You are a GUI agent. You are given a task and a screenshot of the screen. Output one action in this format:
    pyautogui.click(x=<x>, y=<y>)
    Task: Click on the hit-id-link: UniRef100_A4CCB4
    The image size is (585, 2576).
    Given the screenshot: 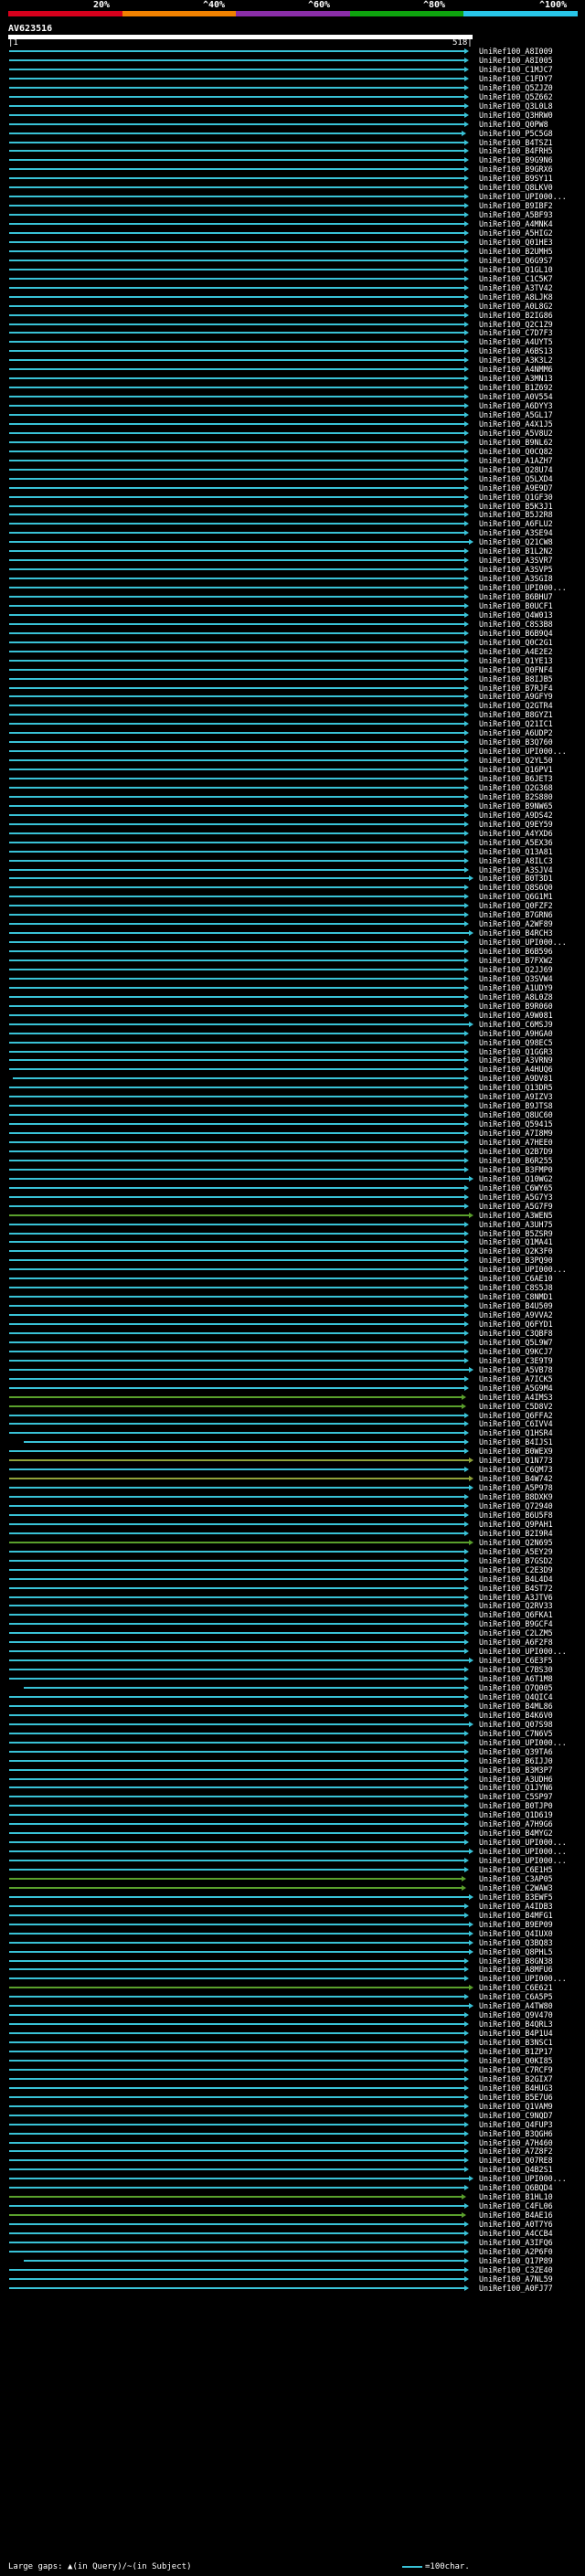 What is the action you would take?
    pyautogui.click(x=516, y=2233)
    